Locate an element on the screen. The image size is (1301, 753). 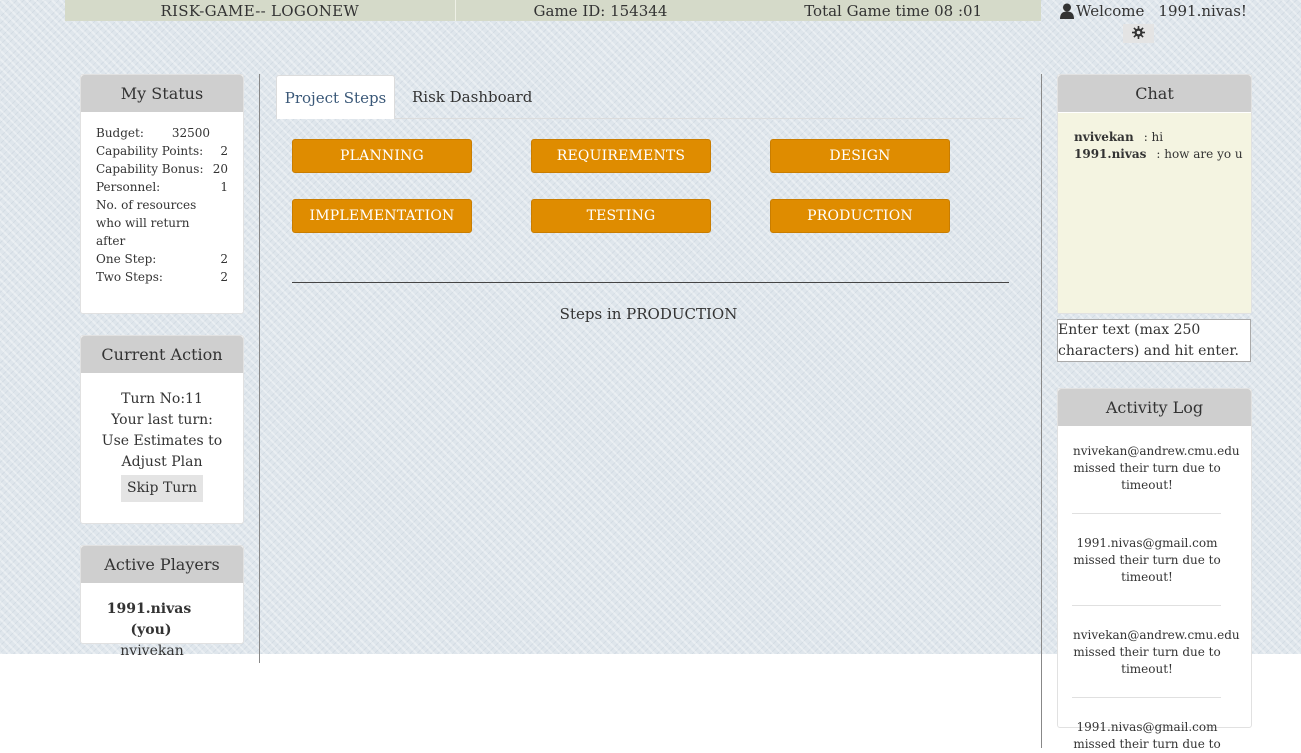
activity-log-title: Activity Log is located at coordinates (1154, 407).